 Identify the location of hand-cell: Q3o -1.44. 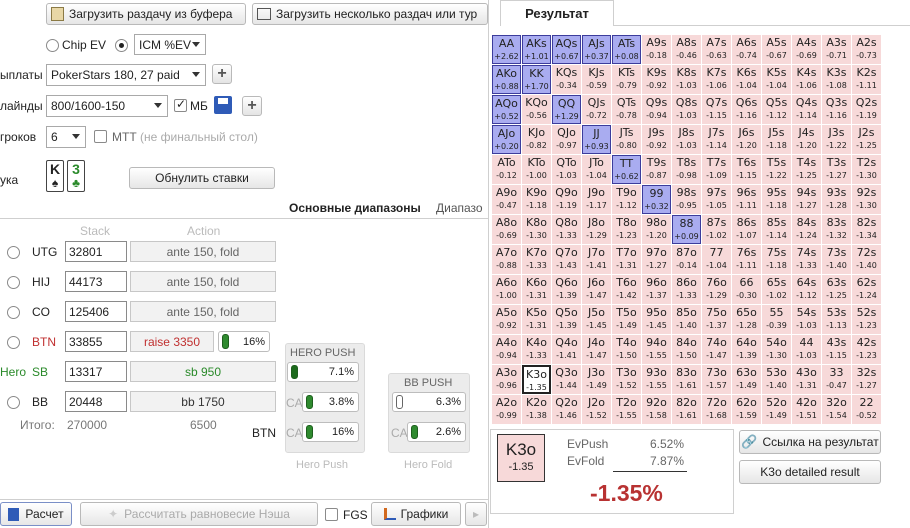
(566, 379).